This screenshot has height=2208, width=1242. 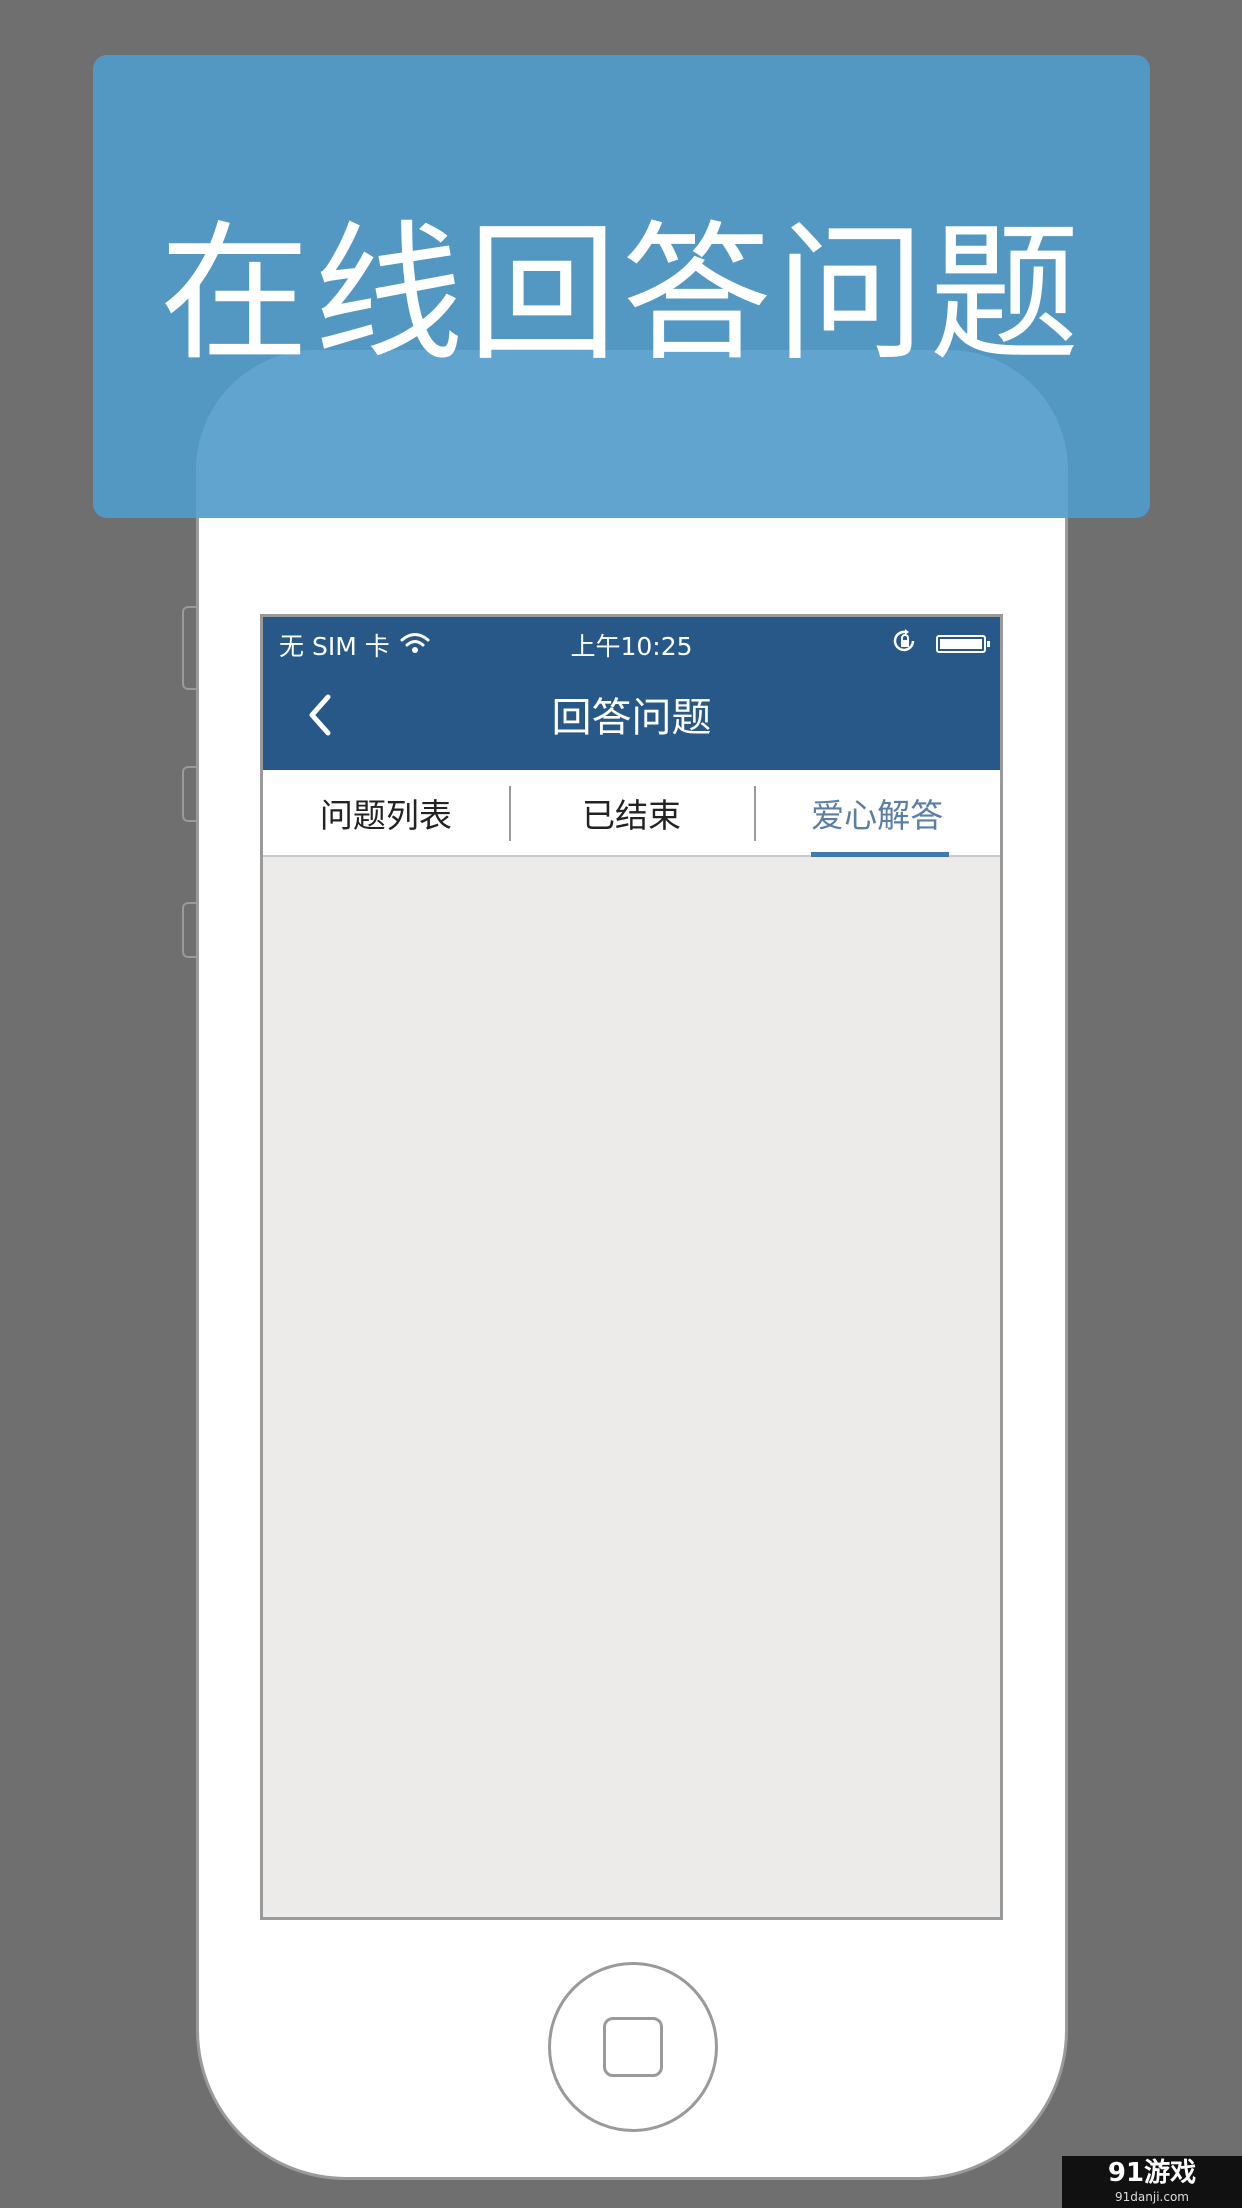 I want to click on nav-bar: 回答问题, so click(x=631, y=718).